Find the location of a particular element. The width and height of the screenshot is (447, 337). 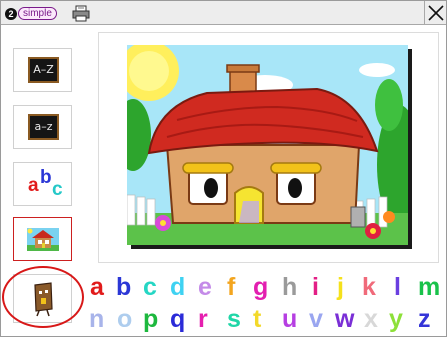

close-button is located at coordinates (435, 12).